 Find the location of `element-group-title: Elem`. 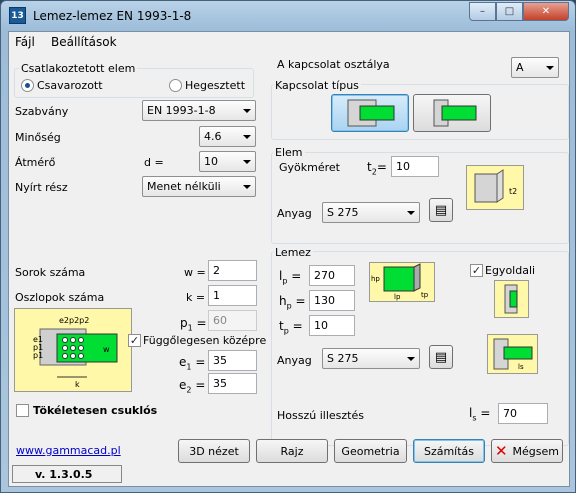

element-group-title: Elem is located at coordinates (289, 152).